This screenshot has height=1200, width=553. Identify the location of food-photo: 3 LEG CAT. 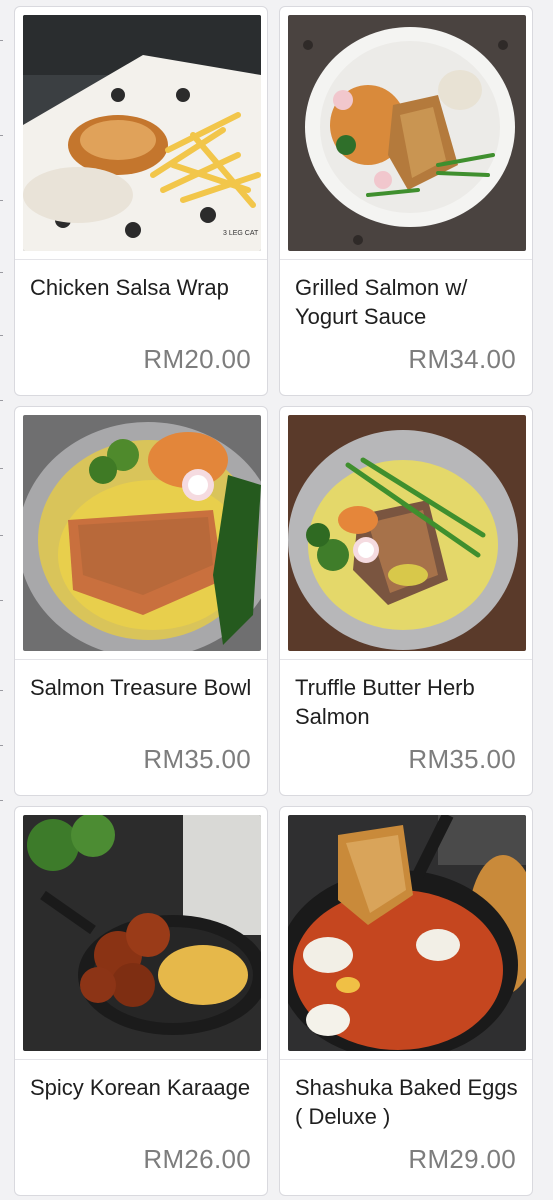
(142, 133).